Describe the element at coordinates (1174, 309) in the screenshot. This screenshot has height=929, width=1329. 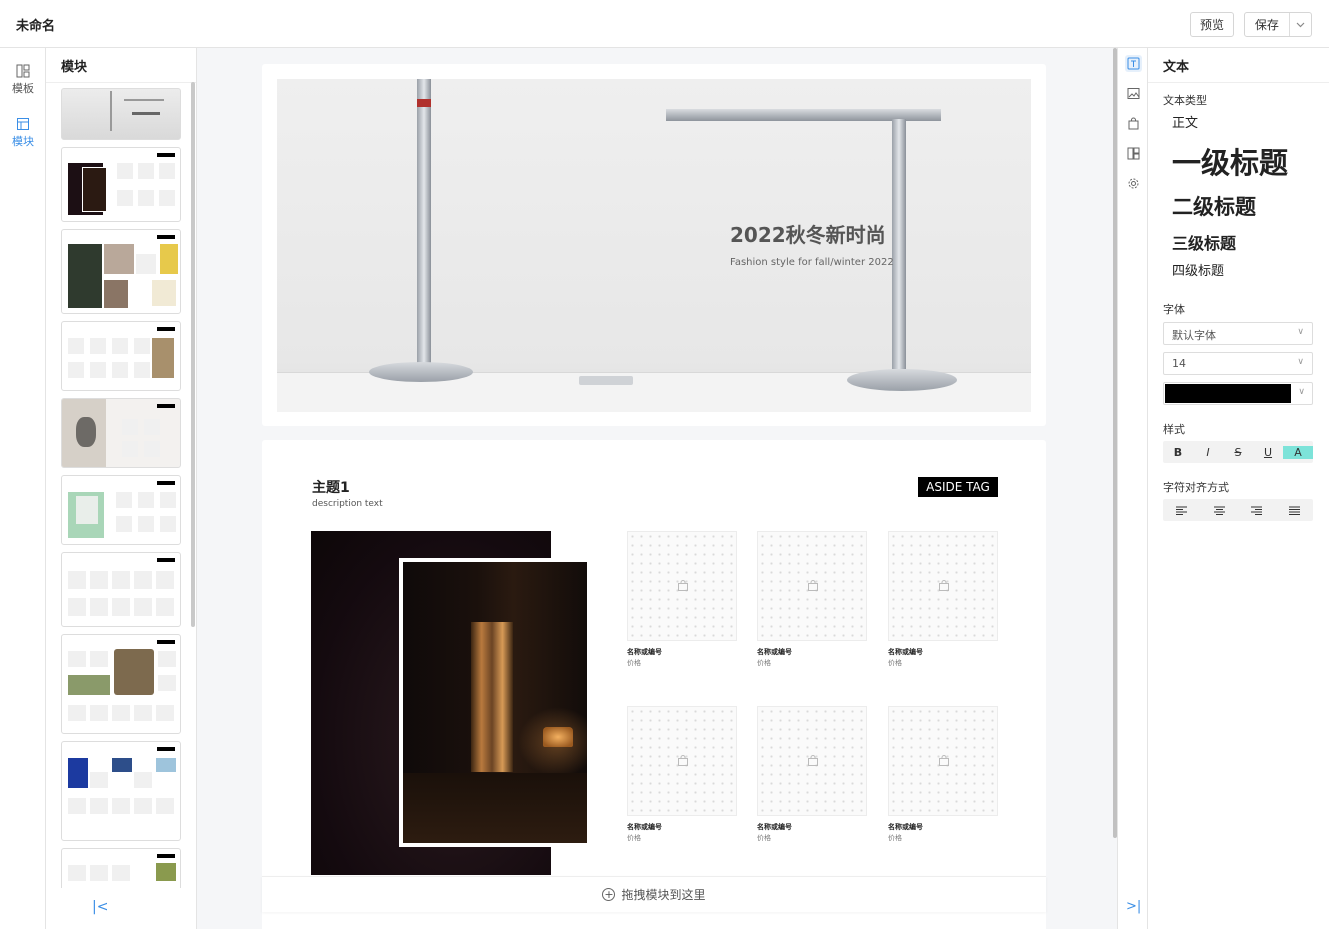
I see `font-label: 字体` at that location.